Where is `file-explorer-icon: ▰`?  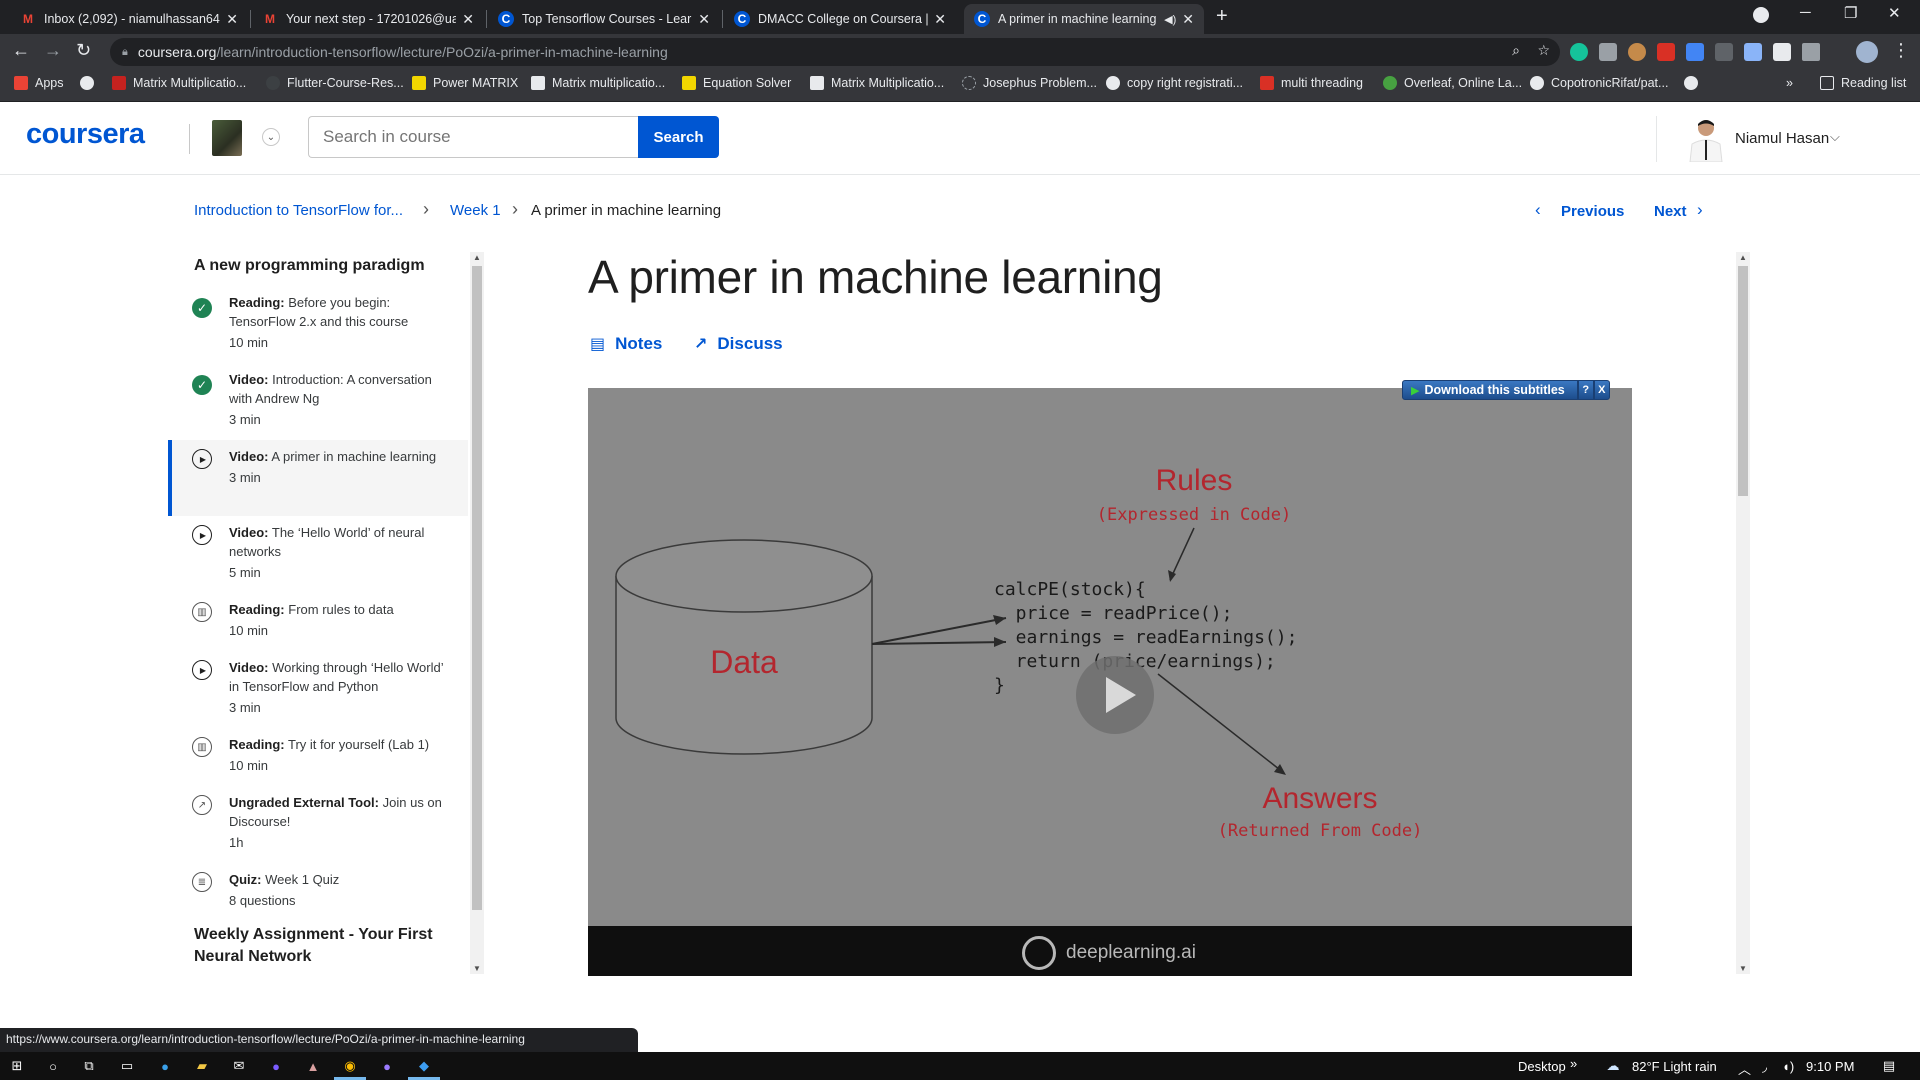
file-explorer-icon: ▰ is located at coordinates (202, 1066).